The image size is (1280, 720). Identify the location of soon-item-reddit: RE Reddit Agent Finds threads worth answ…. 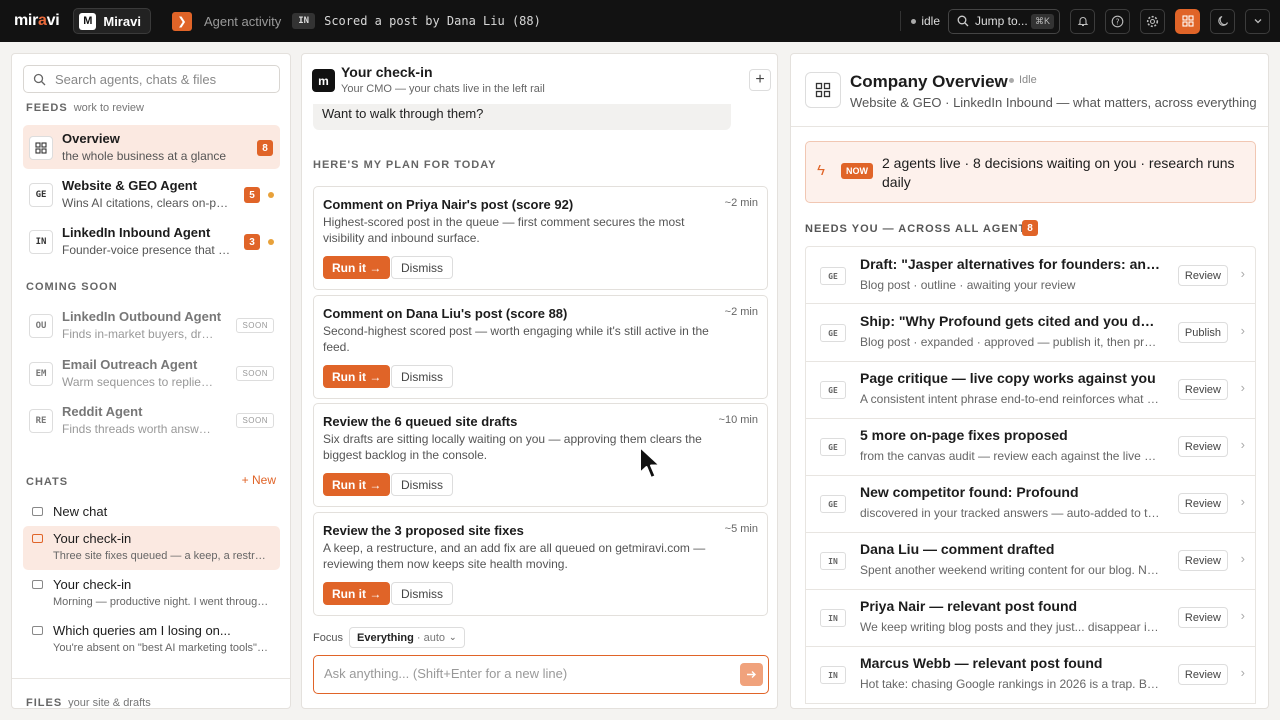
(151, 420).